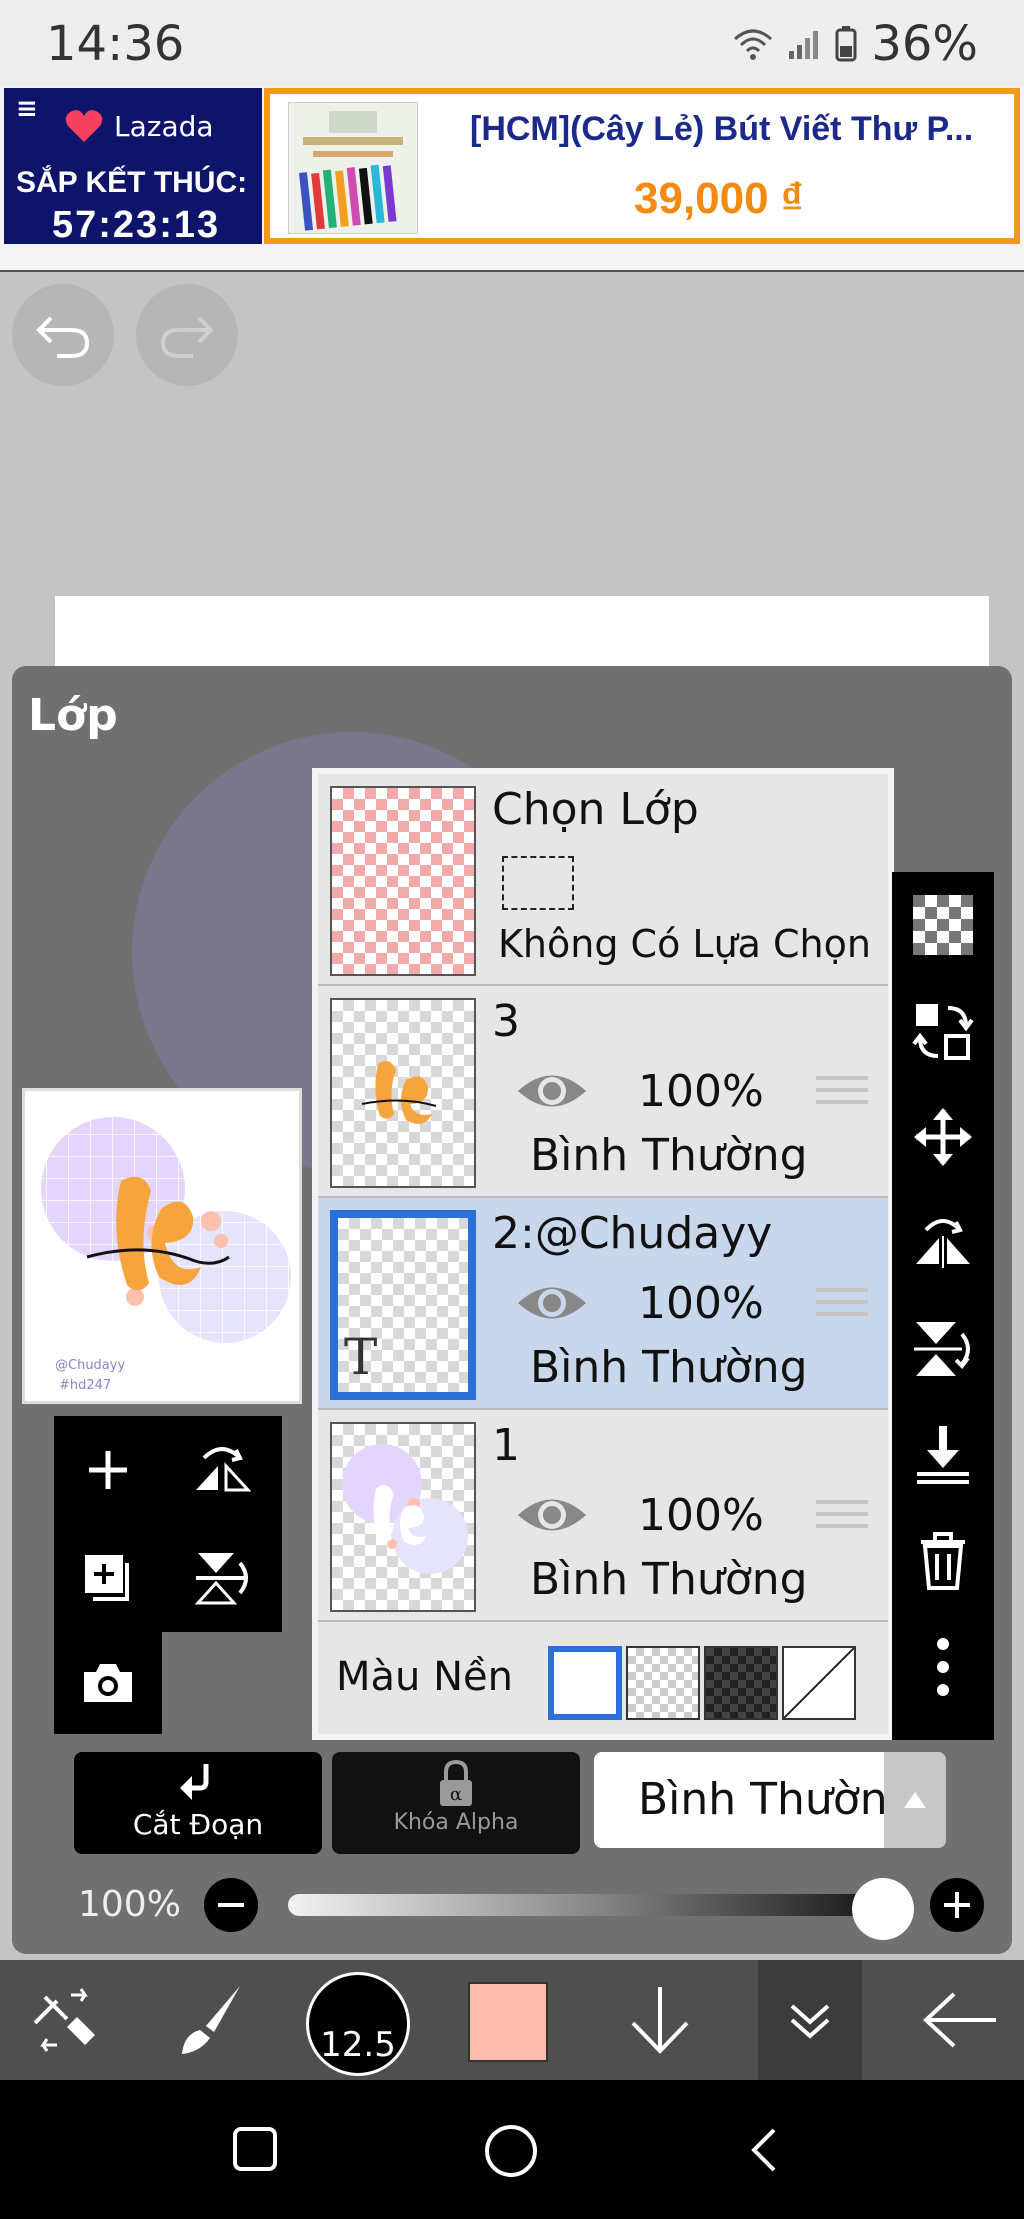  Describe the element at coordinates (603, 880) in the screenshot. I see `selection-layer-row: Chọn Lớp Không Có Lựa Chọn` at that location.